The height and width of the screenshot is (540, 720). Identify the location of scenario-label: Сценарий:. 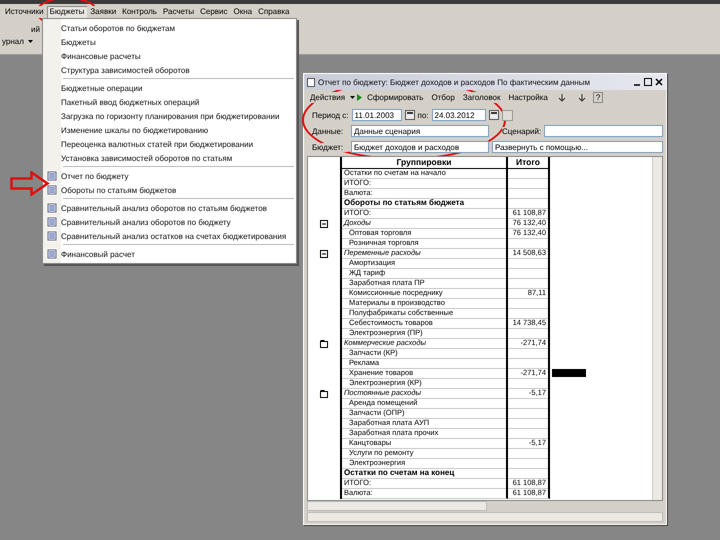
(522, 131).